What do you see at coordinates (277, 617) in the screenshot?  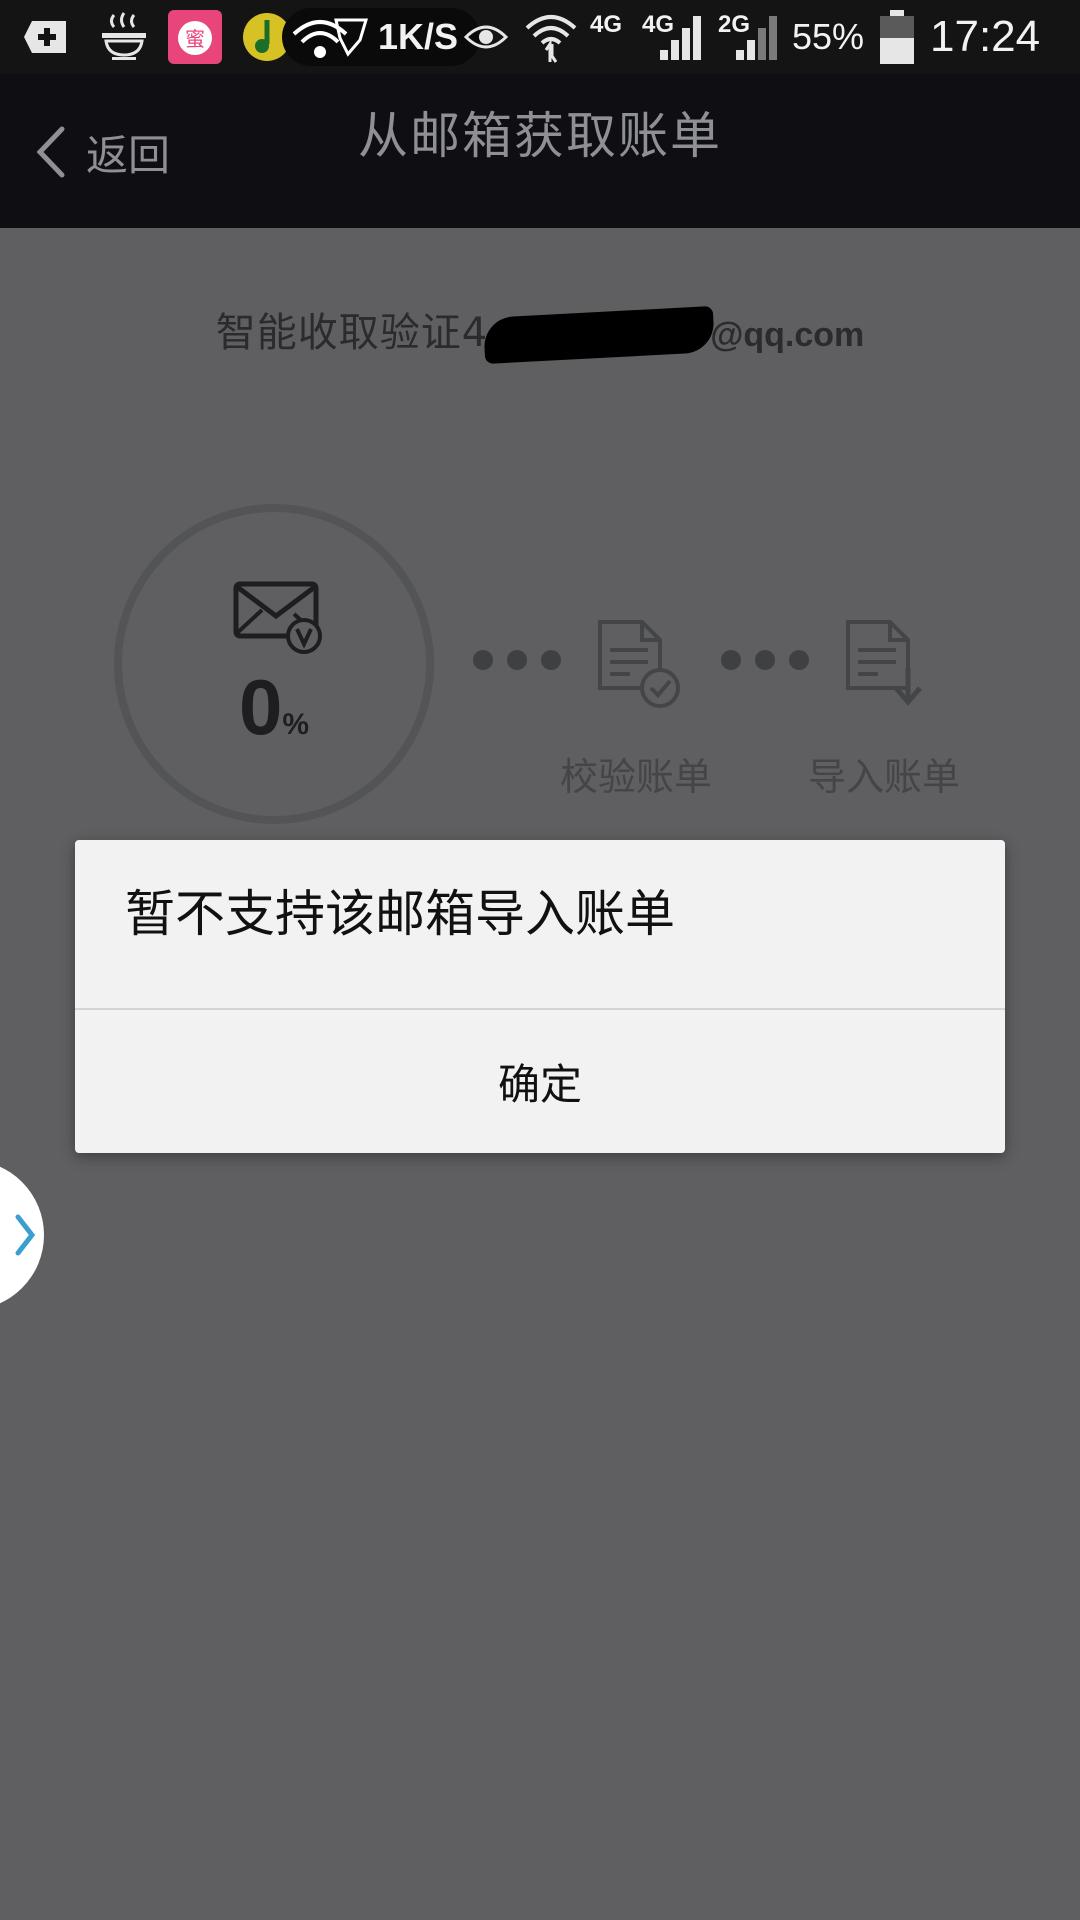 I see `mail-verify-icon` at bounding box center [277, 617].